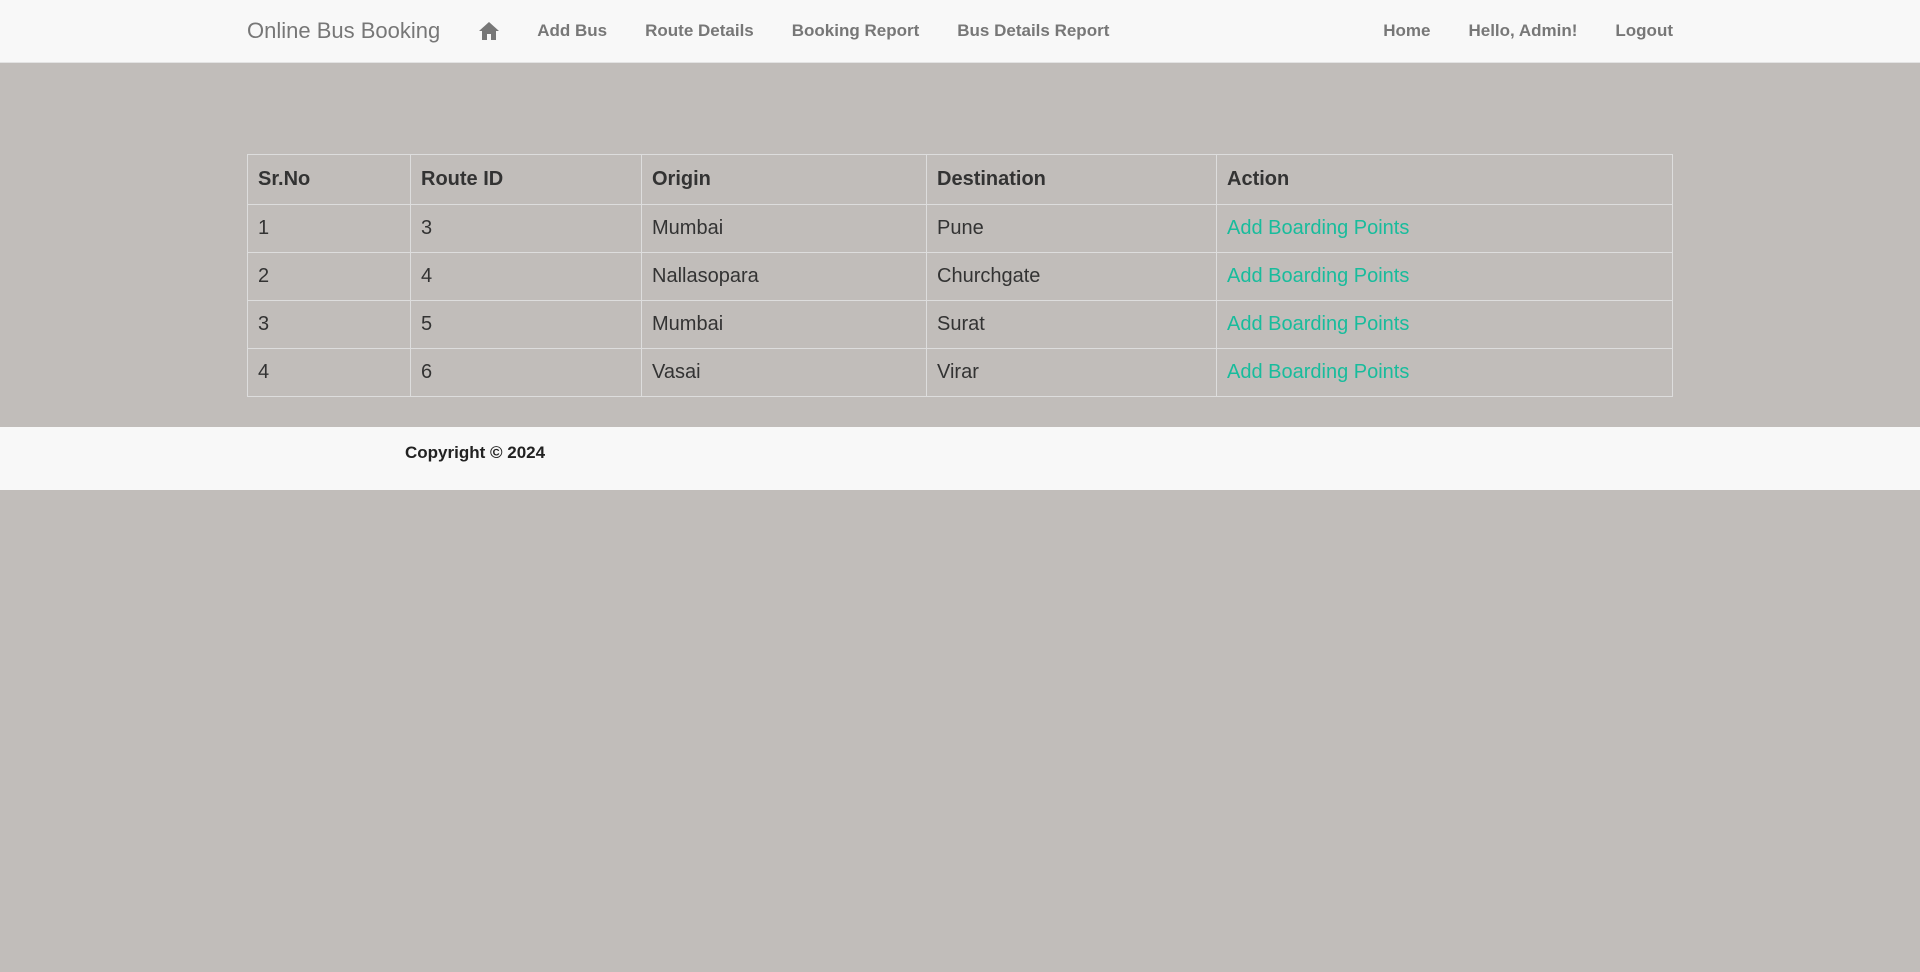 This screenshot has width=1920, height=972. I want to click on nav-right-menu: Home Hello, Admin! Logout, so click(1509, 31).